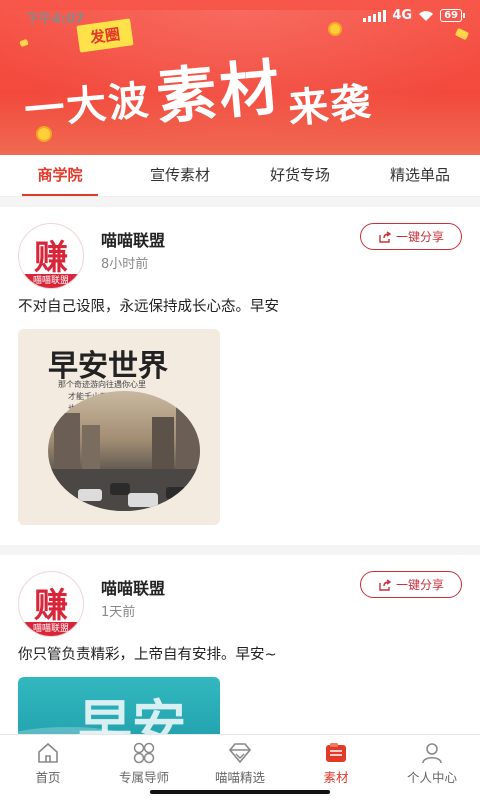 The width and height of the screenshot is (480, 800). Describe the element at coordinates (240, 753) in the screenshot. I see `diamond-icon` at that location.